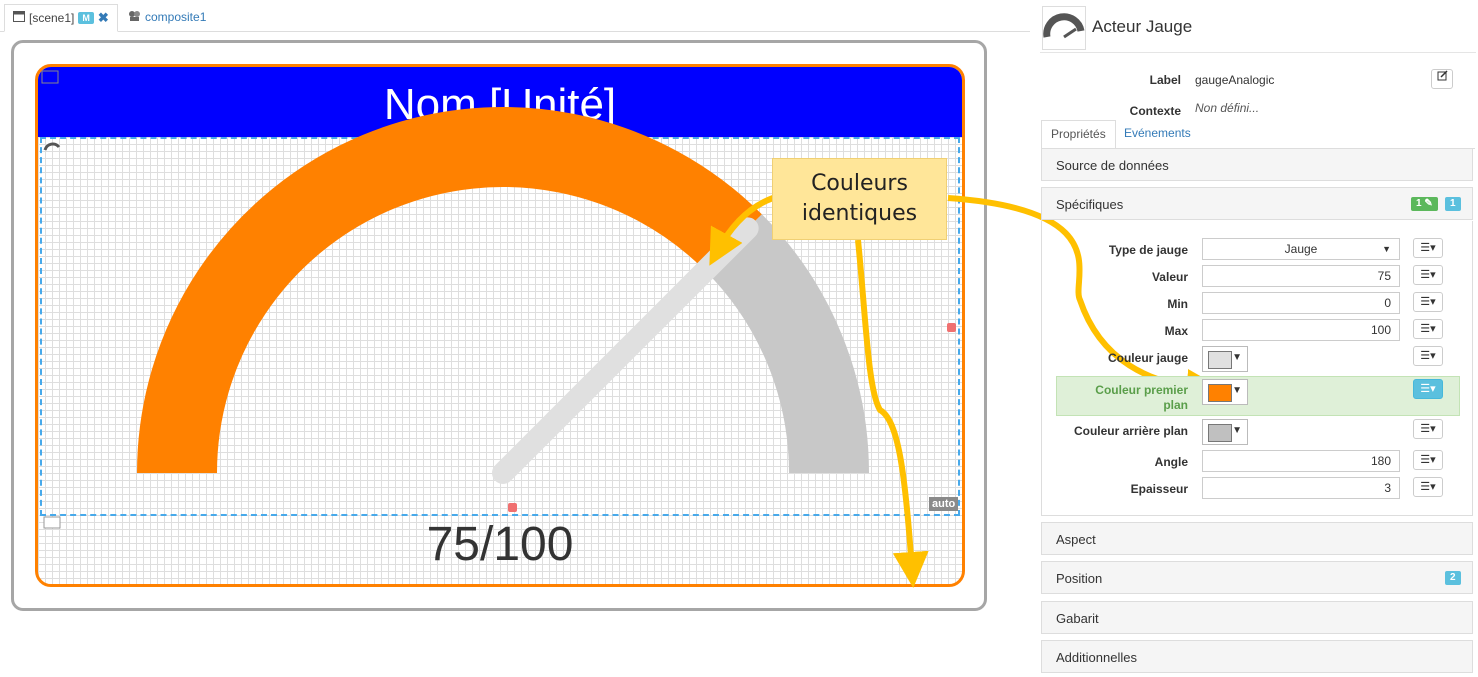  I want to click on tab-properties: Propriétés, so click(1078, 135).